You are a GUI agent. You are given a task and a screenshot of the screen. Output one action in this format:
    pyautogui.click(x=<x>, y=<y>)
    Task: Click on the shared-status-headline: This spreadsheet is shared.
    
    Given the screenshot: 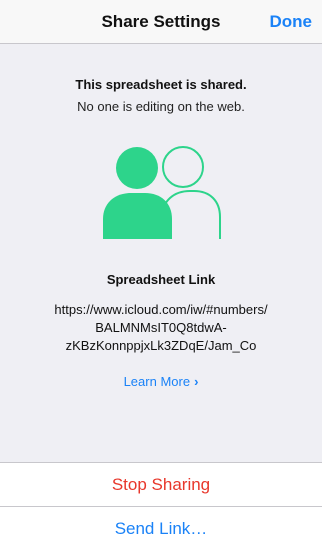 What is the action you would take?
    pyautogui.click(x=161, y=84)
    